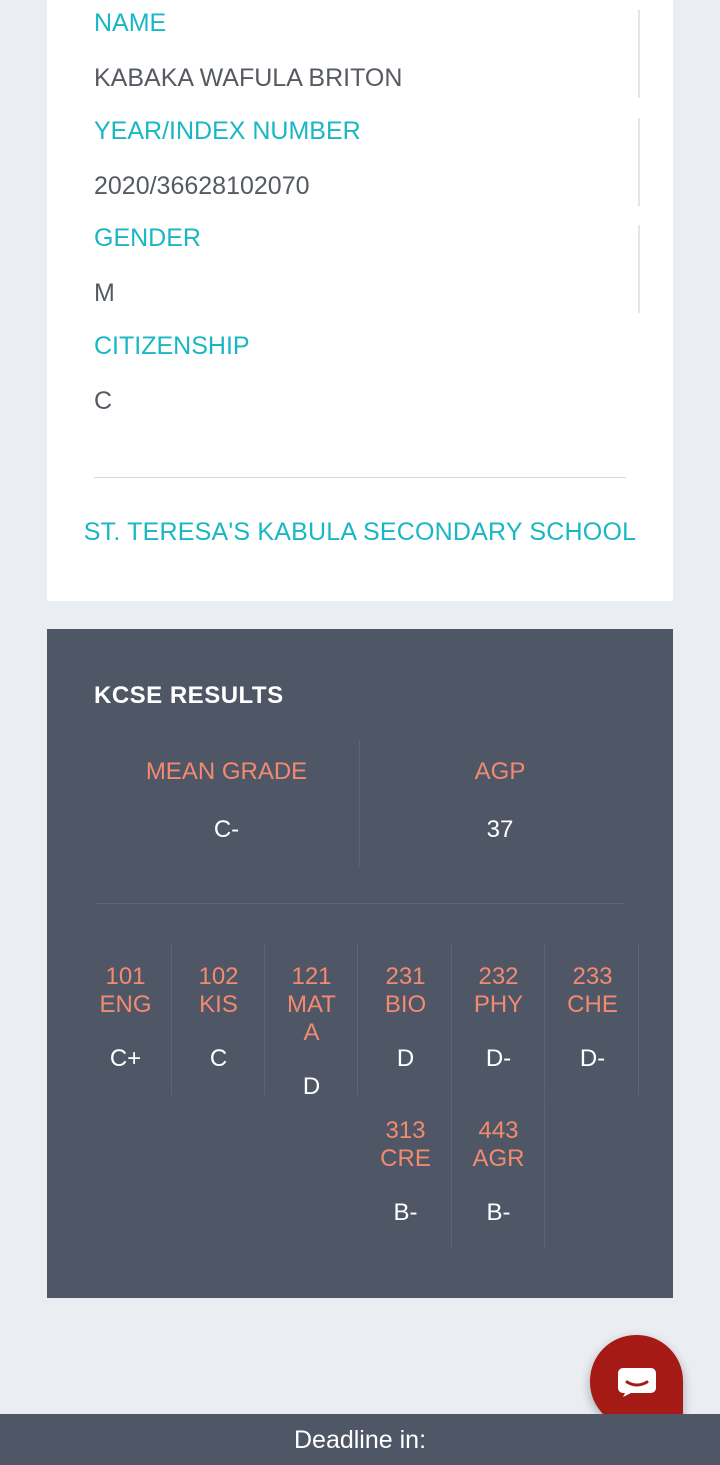  Describe the element at coordinates (498, 1158) in the screenshot. I see `subject-name: AGR` at that location.